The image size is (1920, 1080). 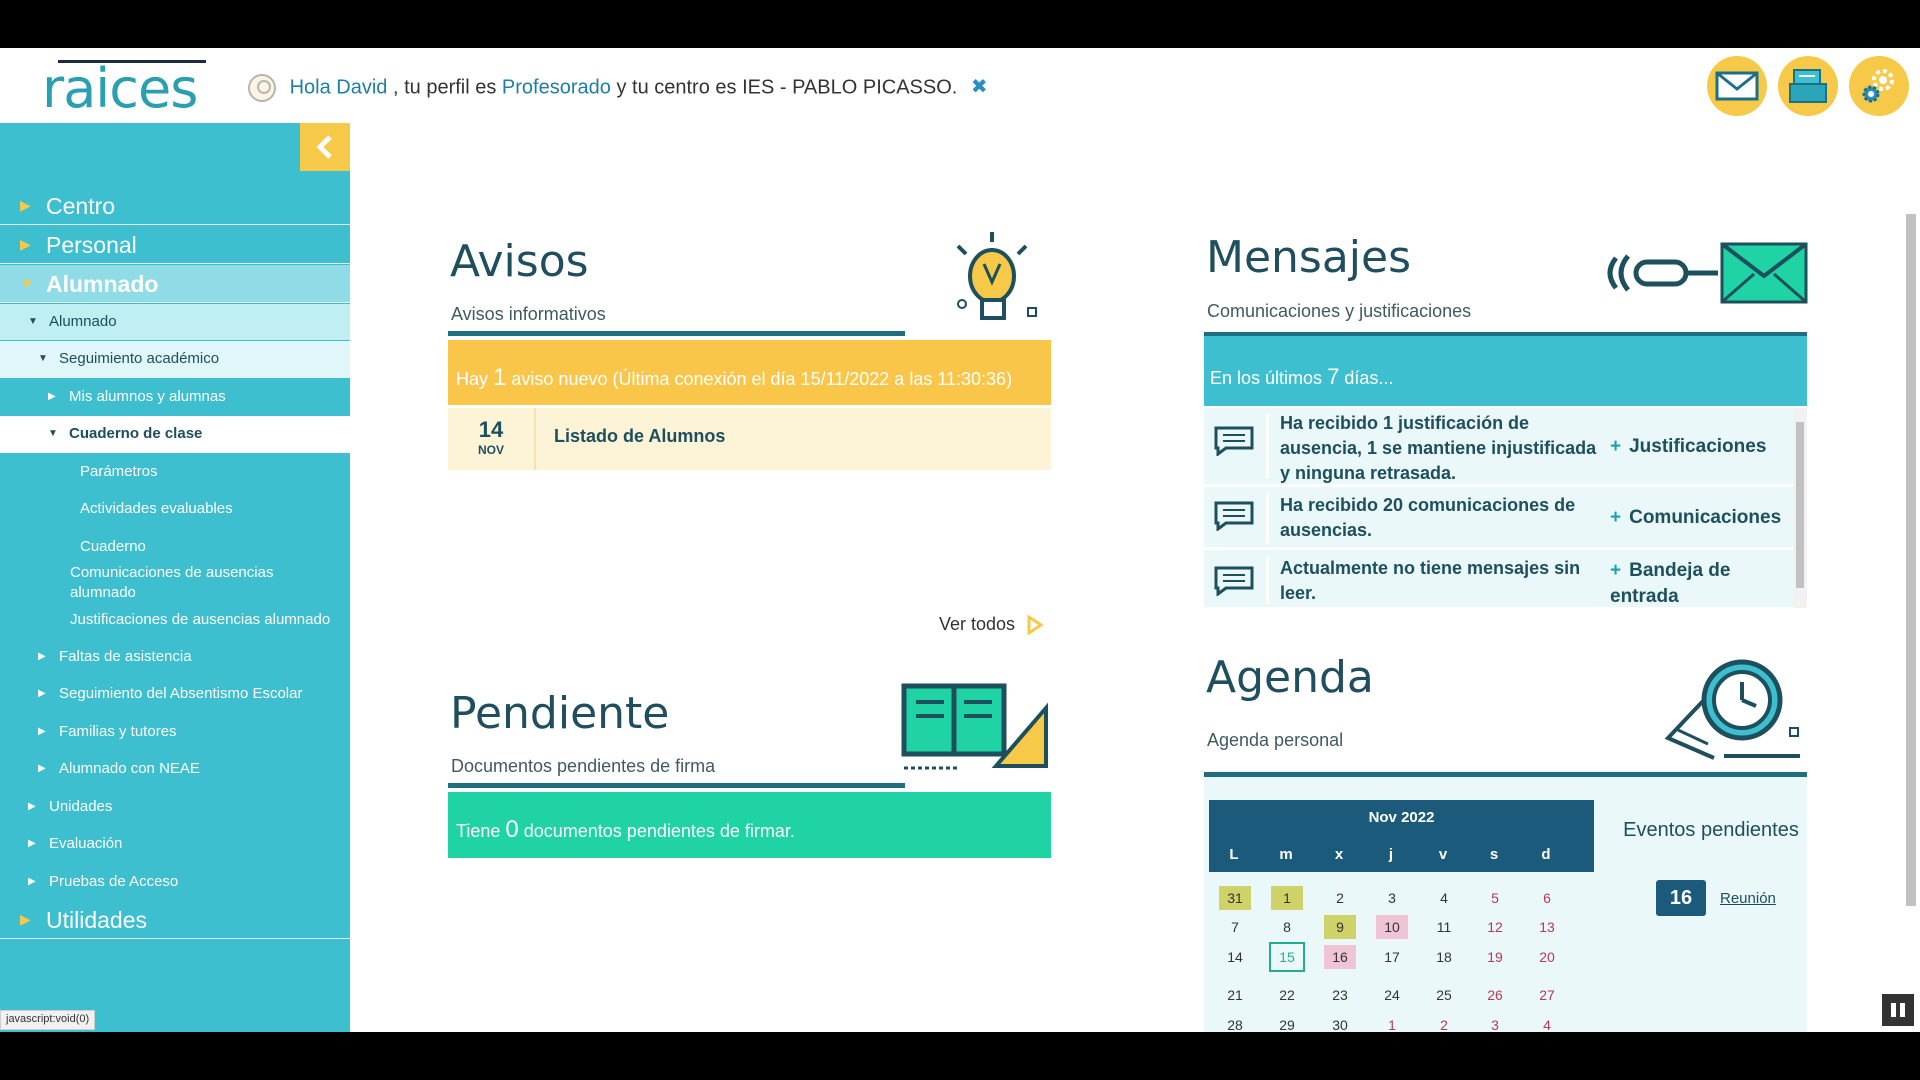 I want to click on sidebar-item-neae: ▶ Alumnado con NEAE, so click(x=175, y=769).